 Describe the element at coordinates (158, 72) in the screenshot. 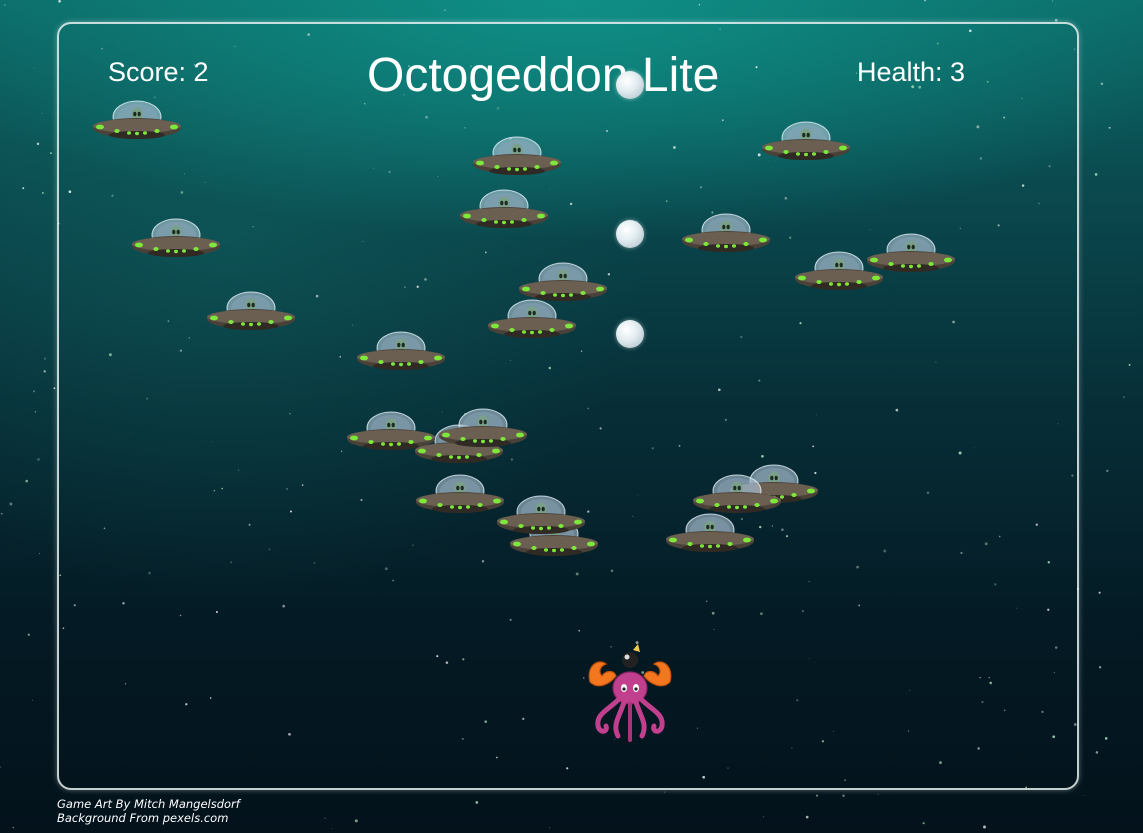

I see `score-display: Score: 2` at that location.